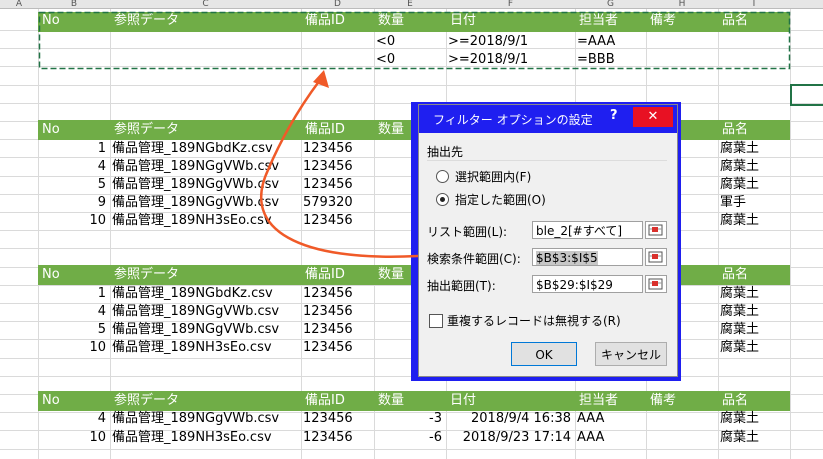  I want to click on result-header-id: 備品ID, so click(325, 401).